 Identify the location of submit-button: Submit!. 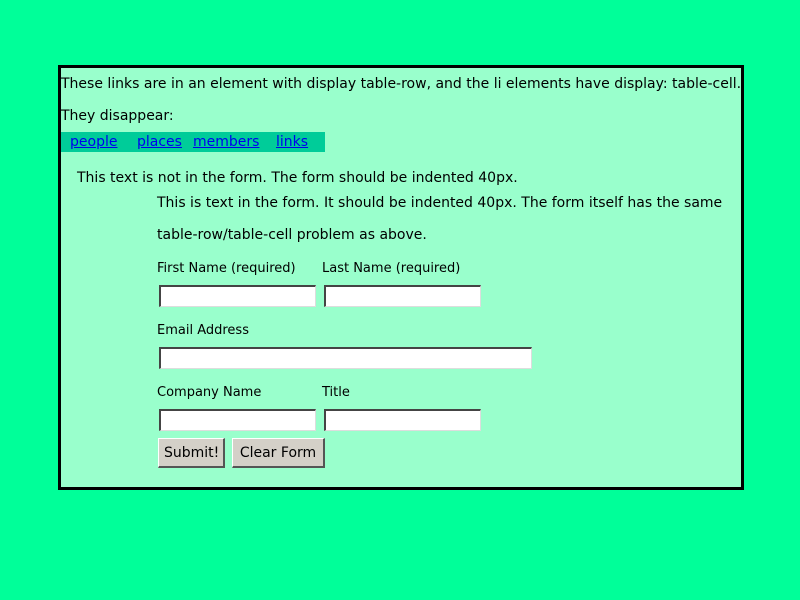
(191, 453).